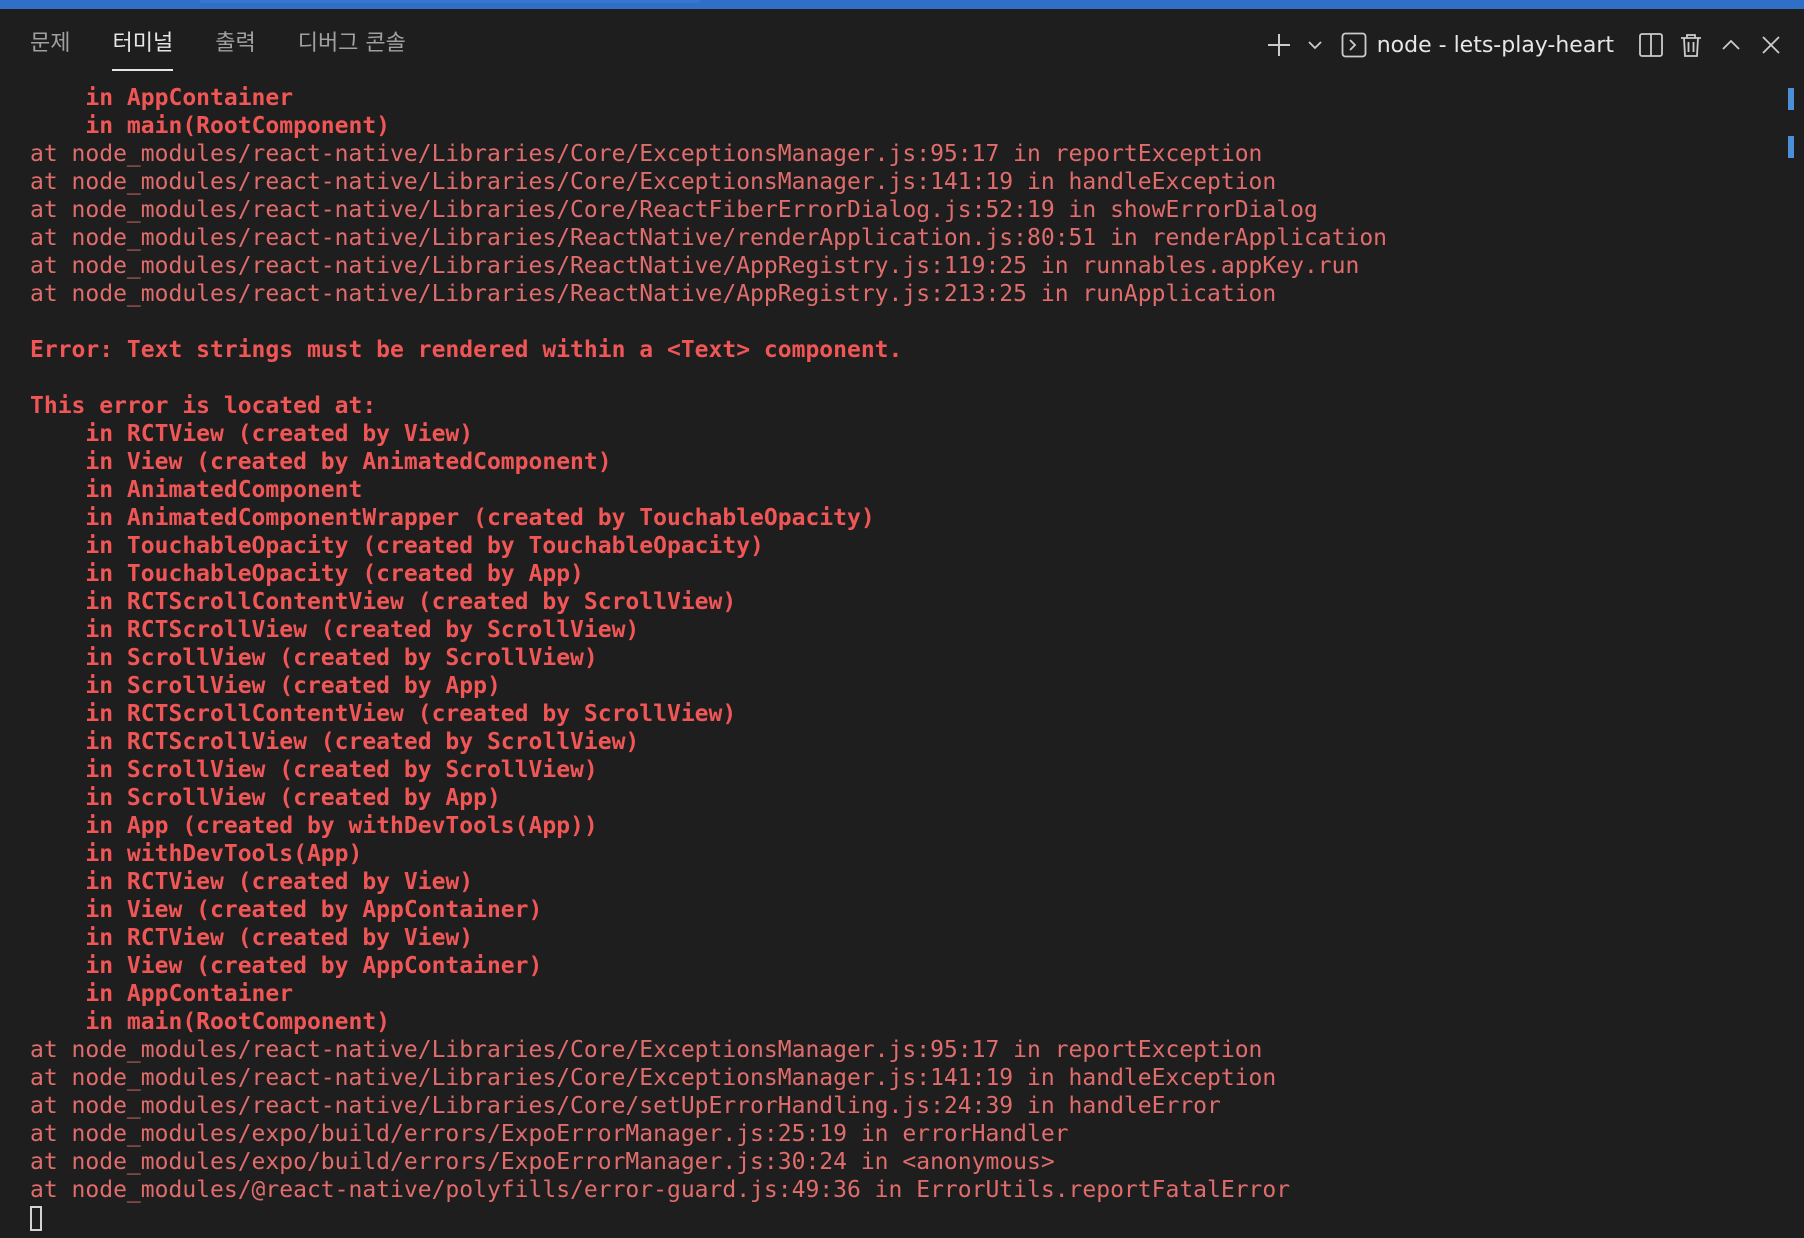 The width and height of the screenshot is (1804, 1238). What do you see at coordinates (142, 45) in the screenshot?
I see `tab-terminal: 터미널` at bounding box center [142, 45].